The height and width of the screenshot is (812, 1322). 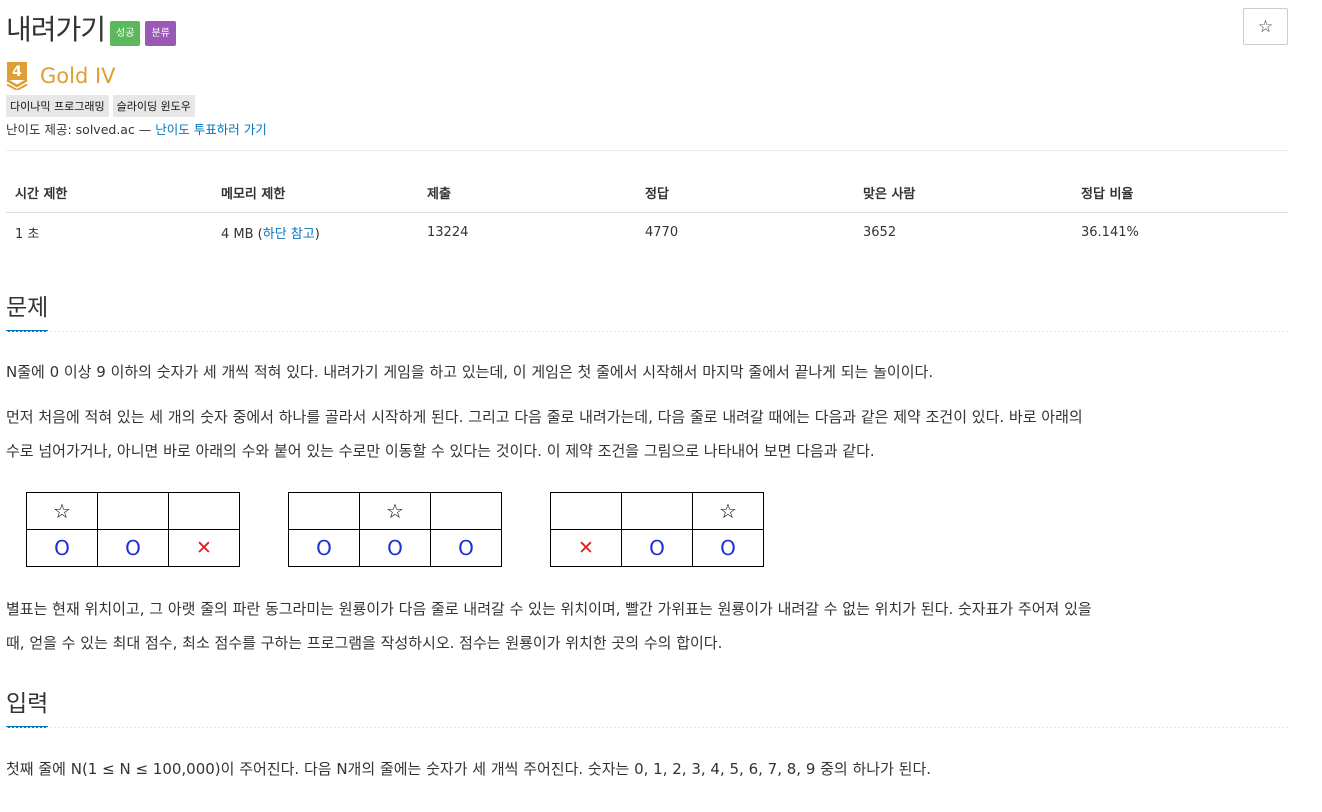 I want to click on movement-diagram-right: ☆ ✕ O O, so click(x=657, y=529).